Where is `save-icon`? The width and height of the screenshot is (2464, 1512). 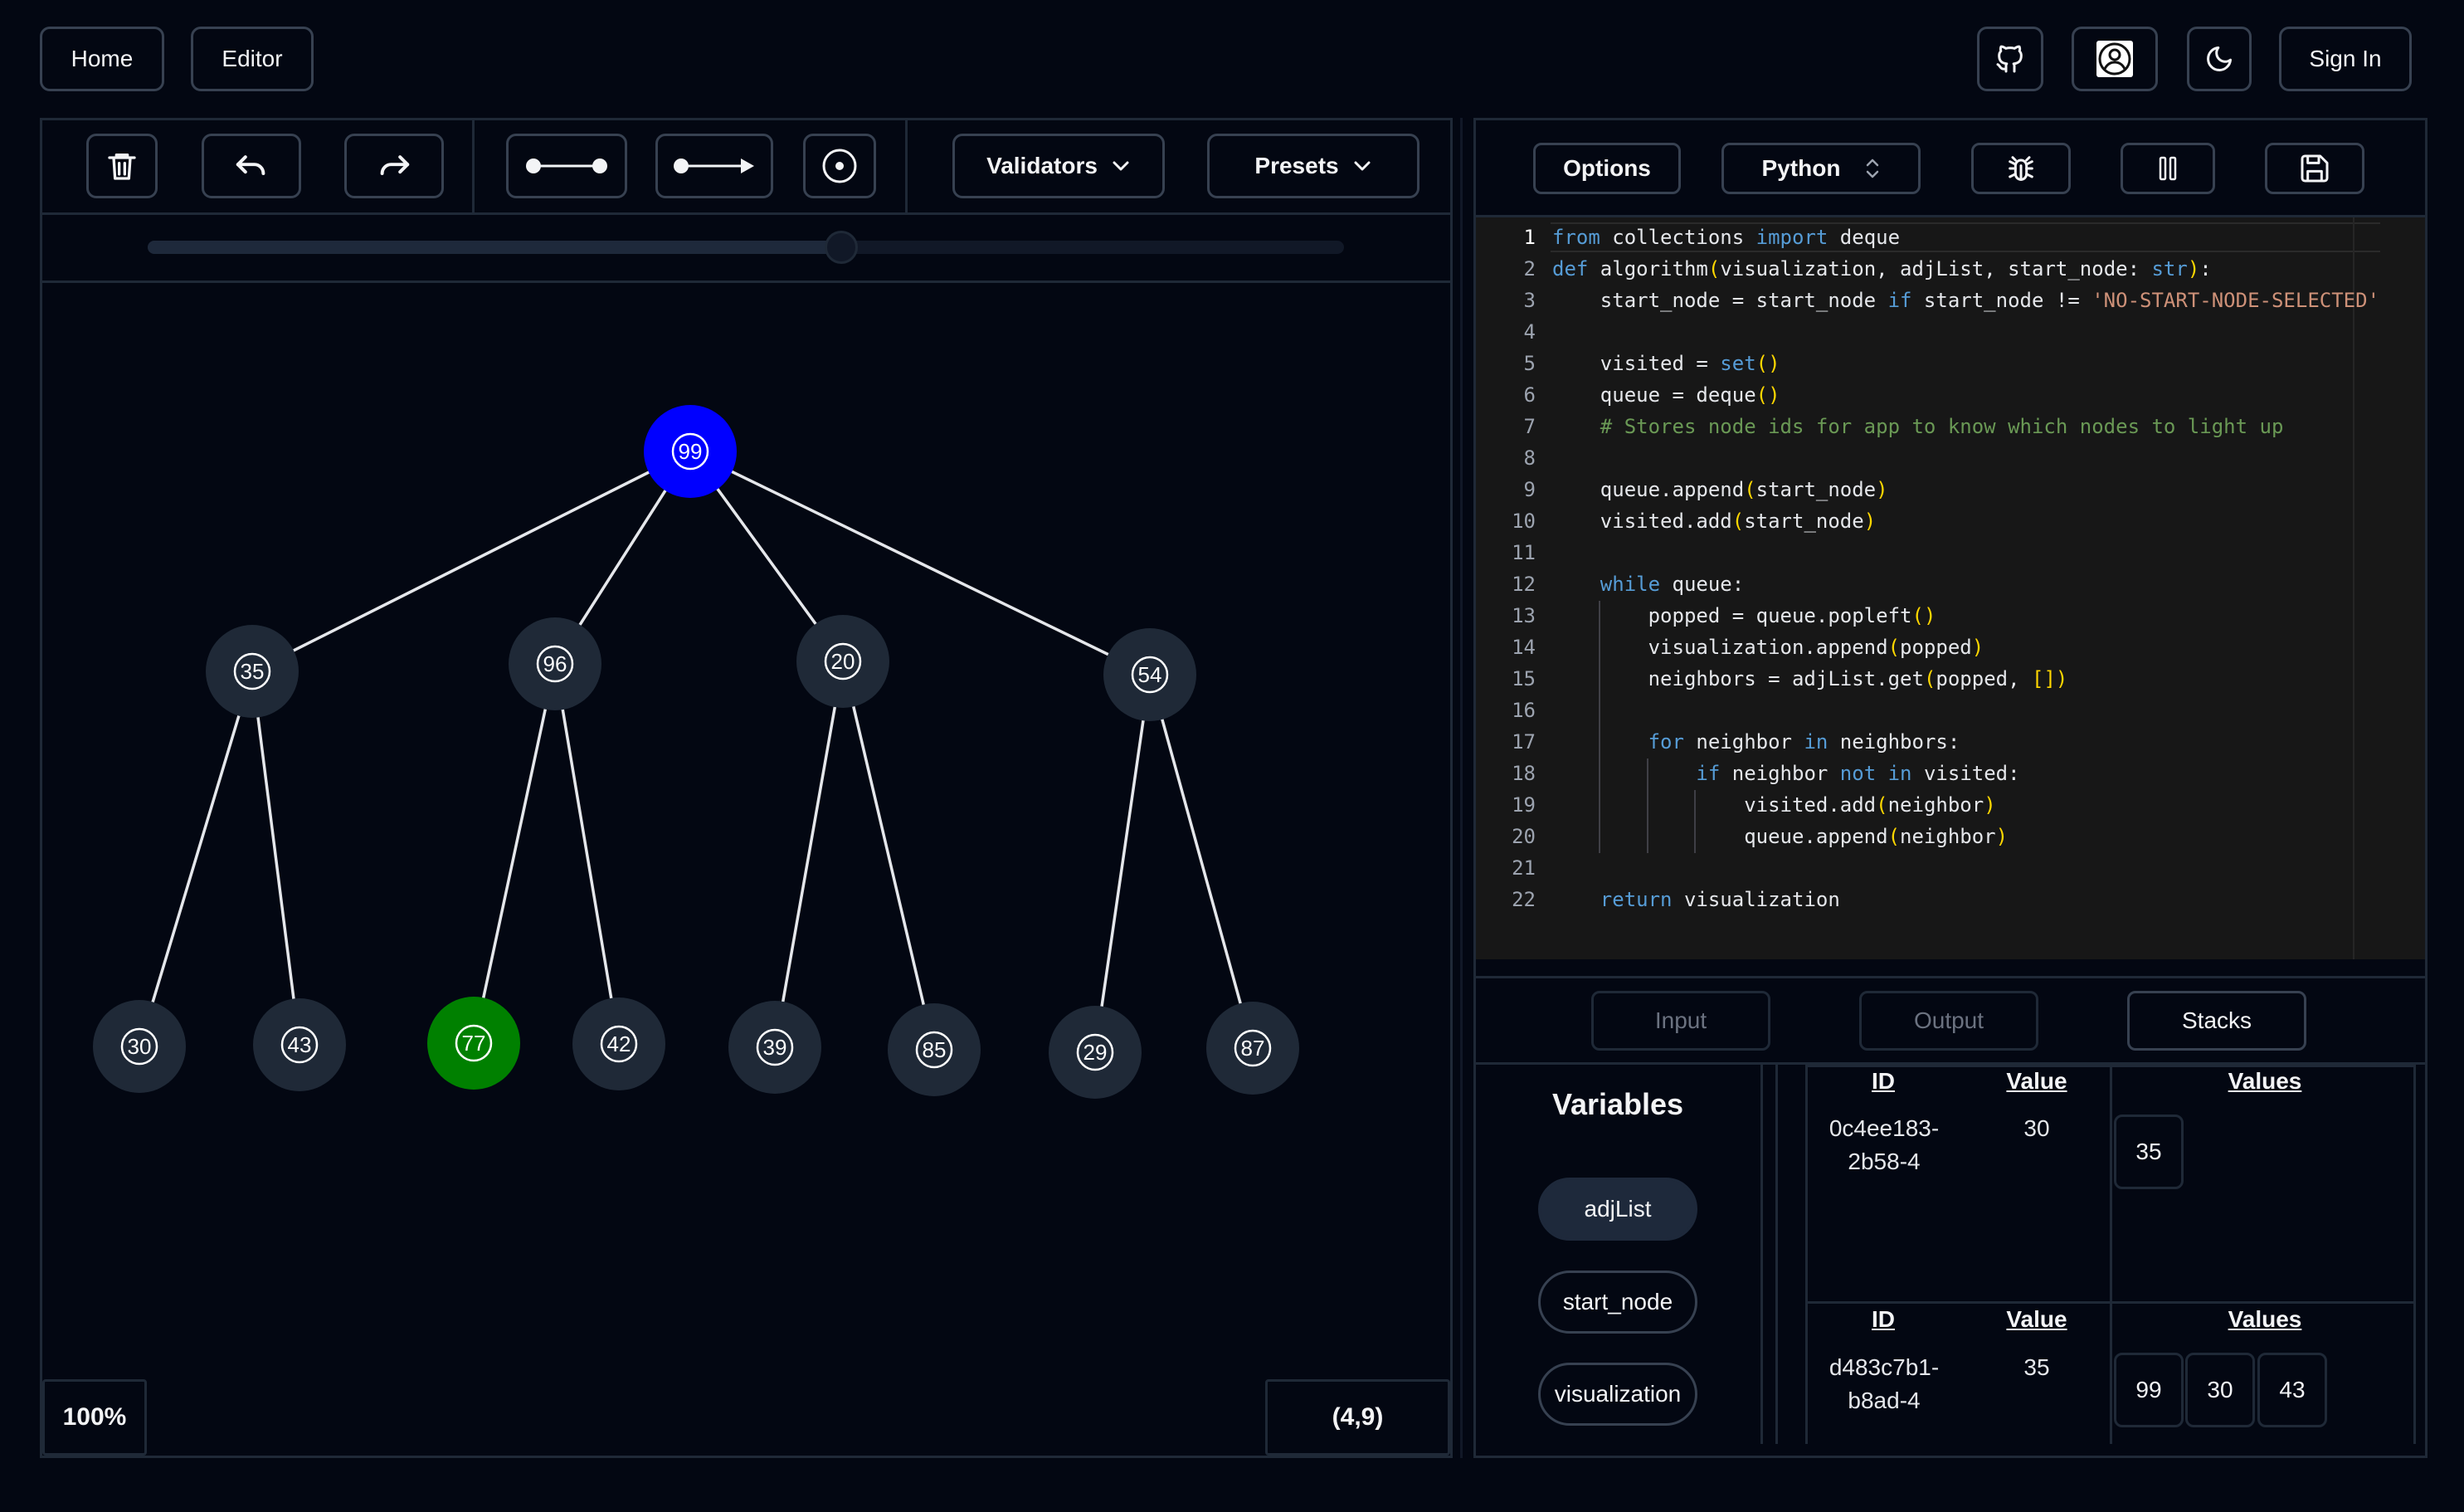
save-icon is located at coordinates (2315, 169).